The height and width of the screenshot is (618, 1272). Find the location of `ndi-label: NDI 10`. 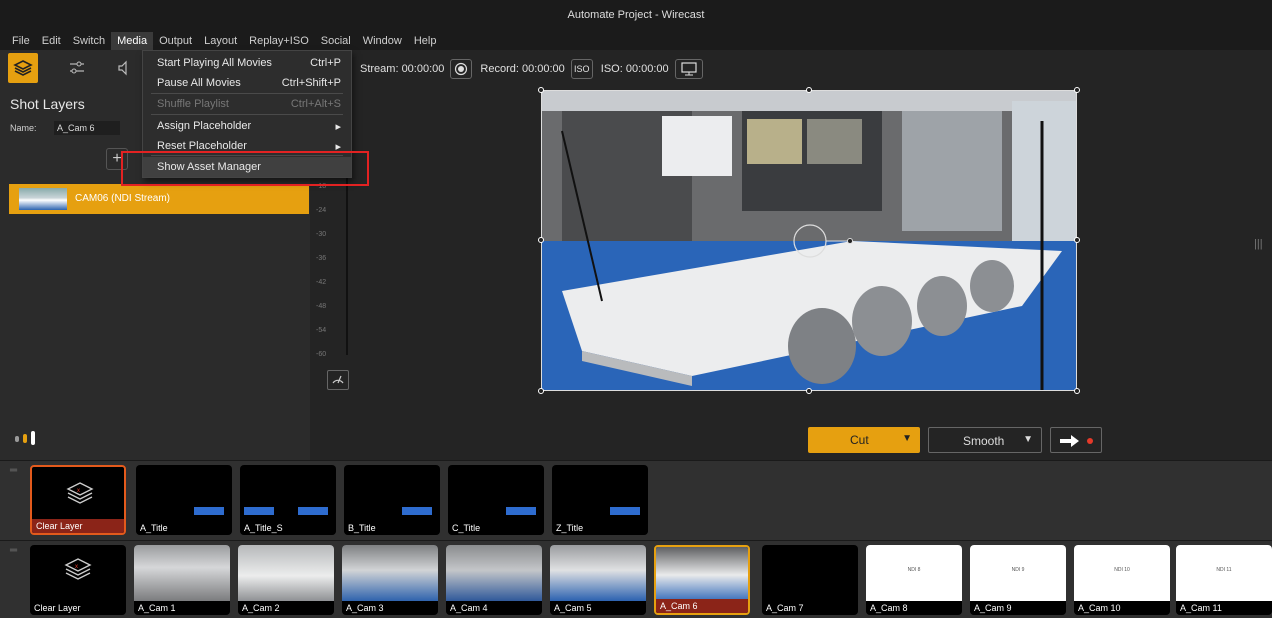

ndi-label: NDI 10 is located at coordinates (1122, 570).